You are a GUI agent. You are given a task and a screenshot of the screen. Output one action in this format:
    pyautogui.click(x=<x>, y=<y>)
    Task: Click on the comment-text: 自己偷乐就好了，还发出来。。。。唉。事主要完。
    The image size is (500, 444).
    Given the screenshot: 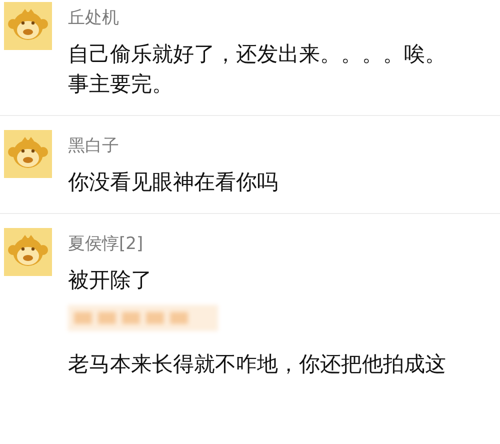 What is the action you would take?
    pyautogui.click(x=257, y=69)
    